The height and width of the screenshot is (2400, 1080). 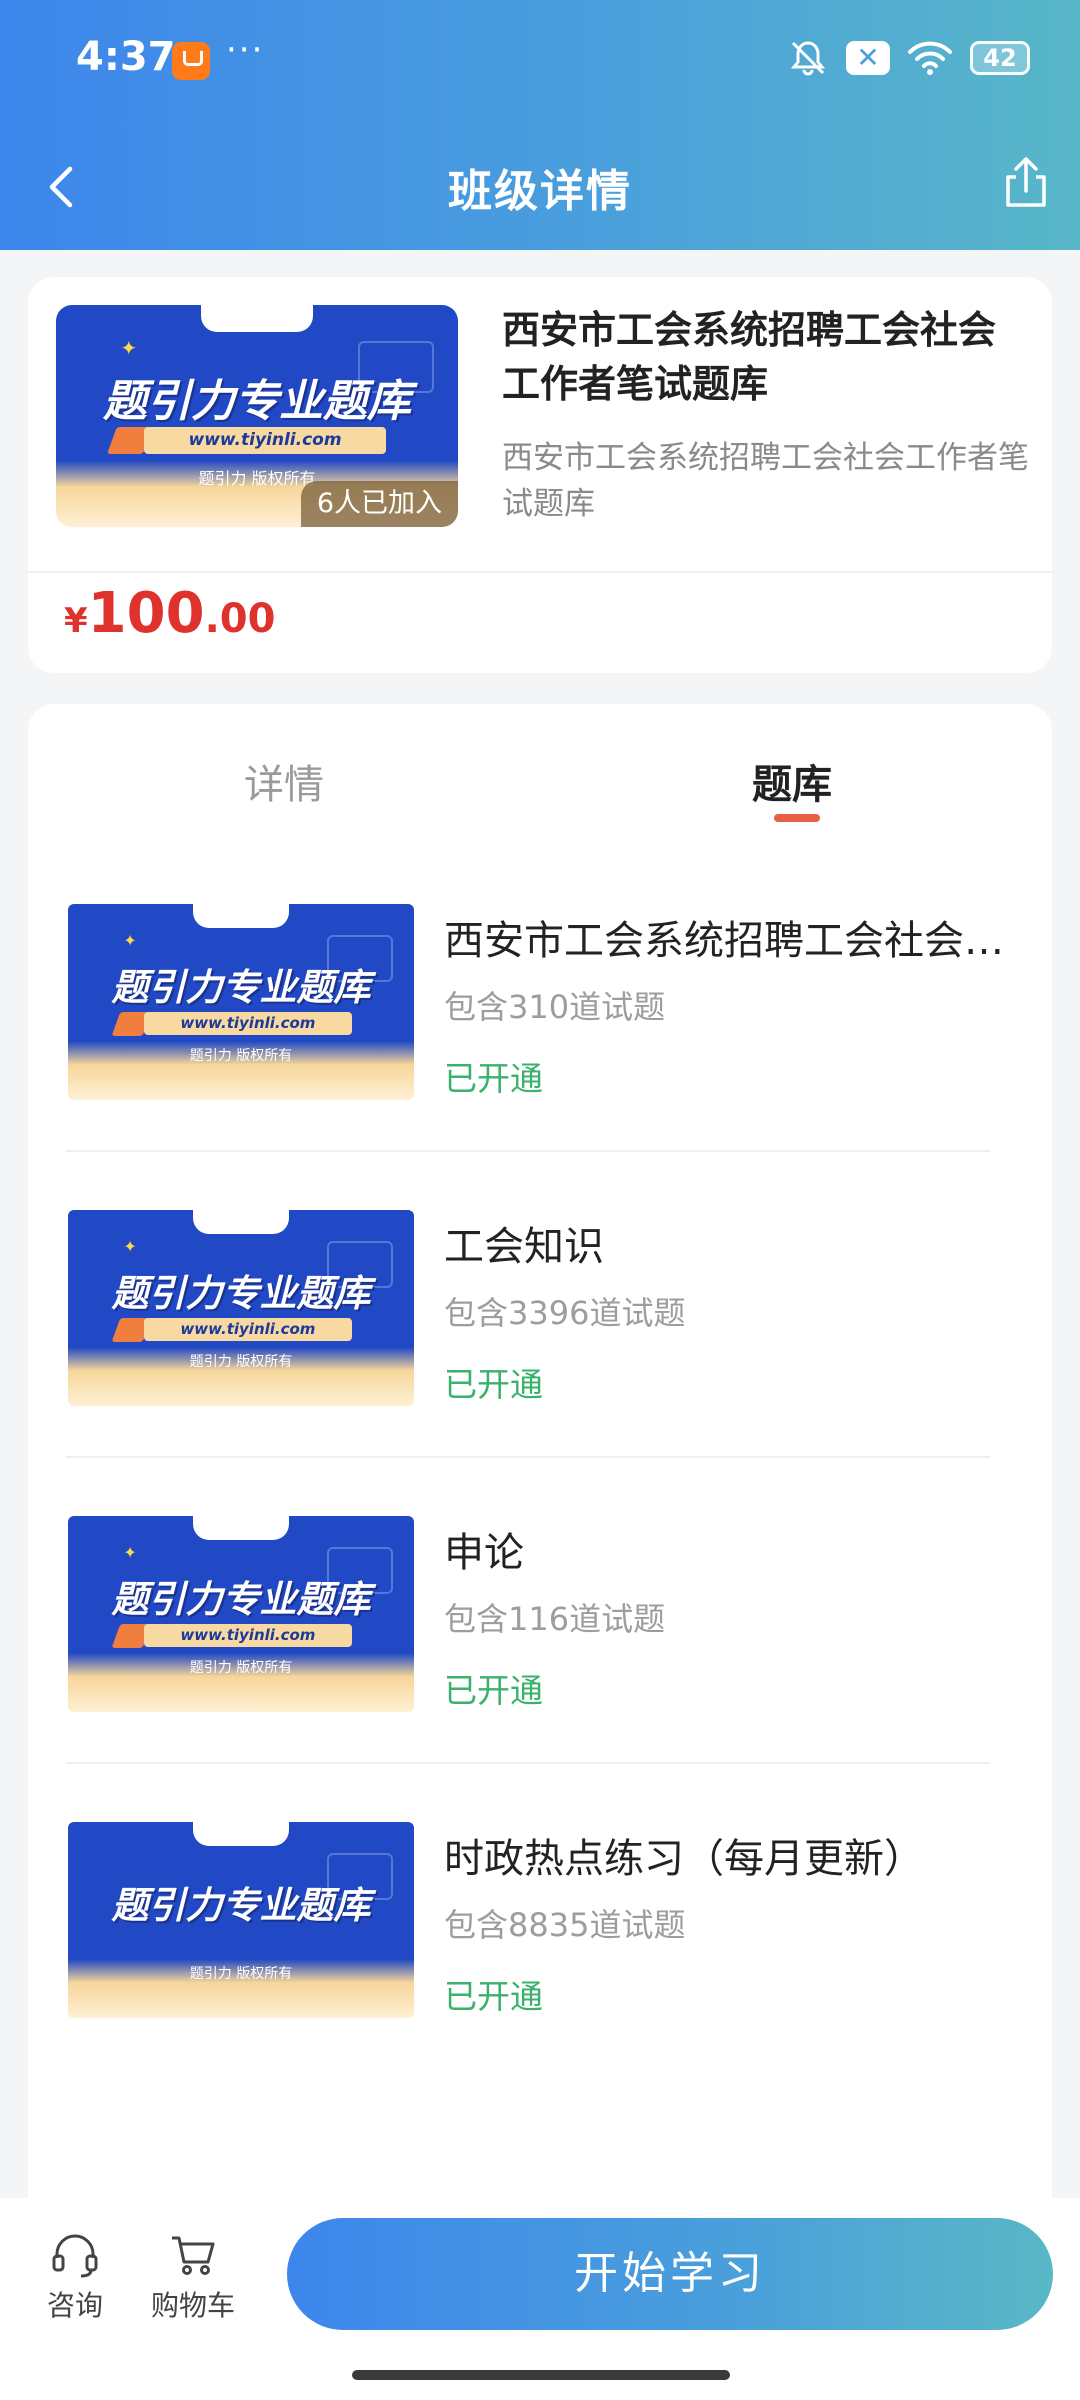 I want to click on page-title: 班级详情, so click(x=540, y=191).